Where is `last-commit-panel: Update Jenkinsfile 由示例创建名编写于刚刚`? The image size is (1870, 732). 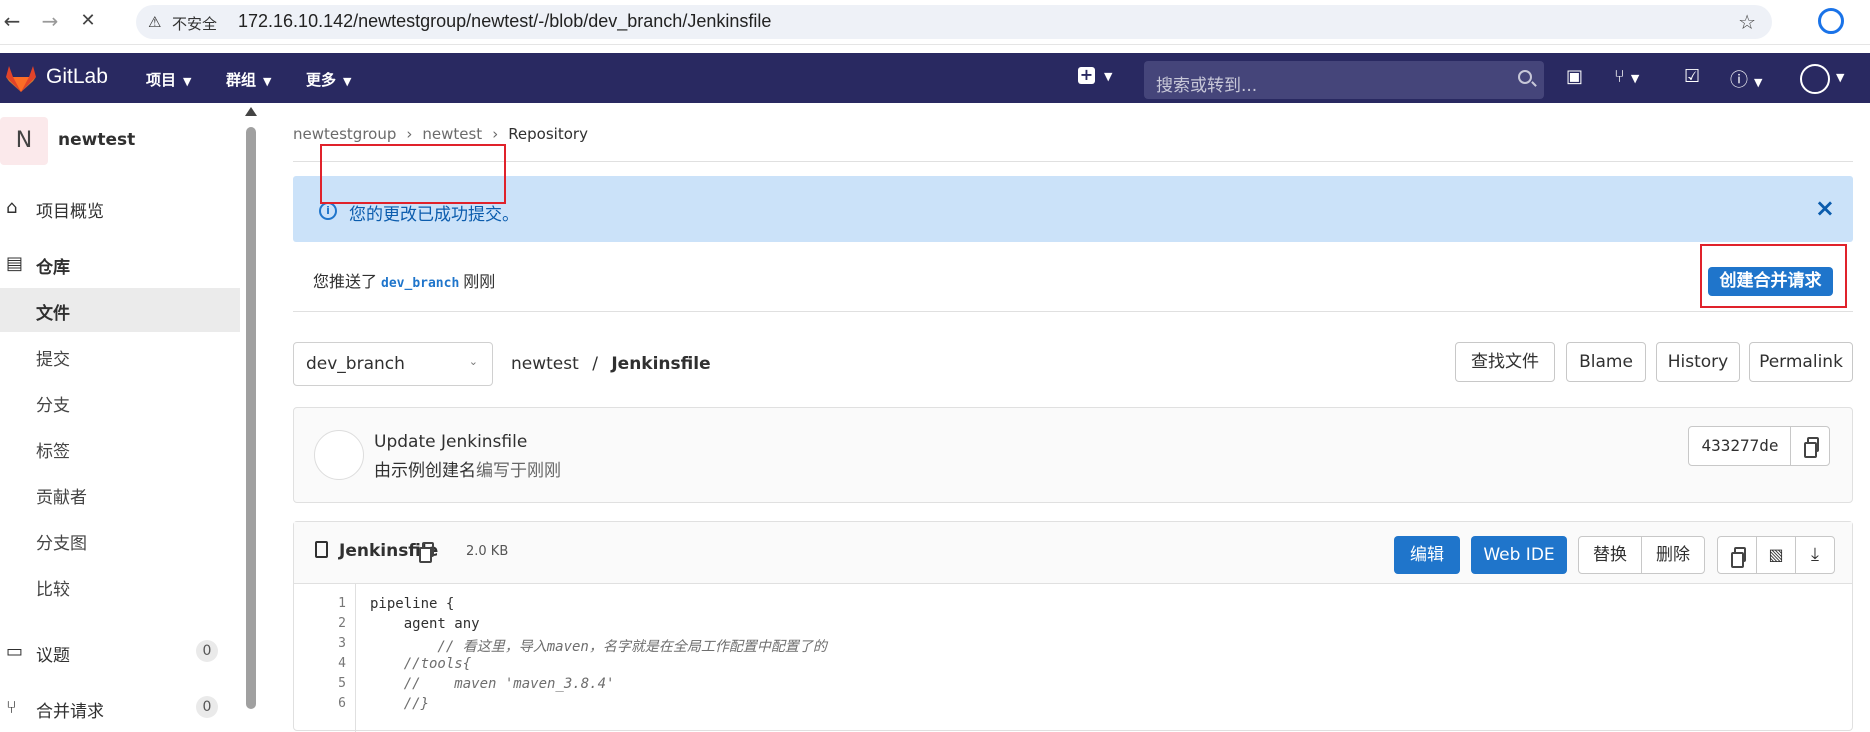
last-commit-panel: Update Jenkinsfile 由示例创建名编写于刚刚 is located at coordinates (1073, 455).